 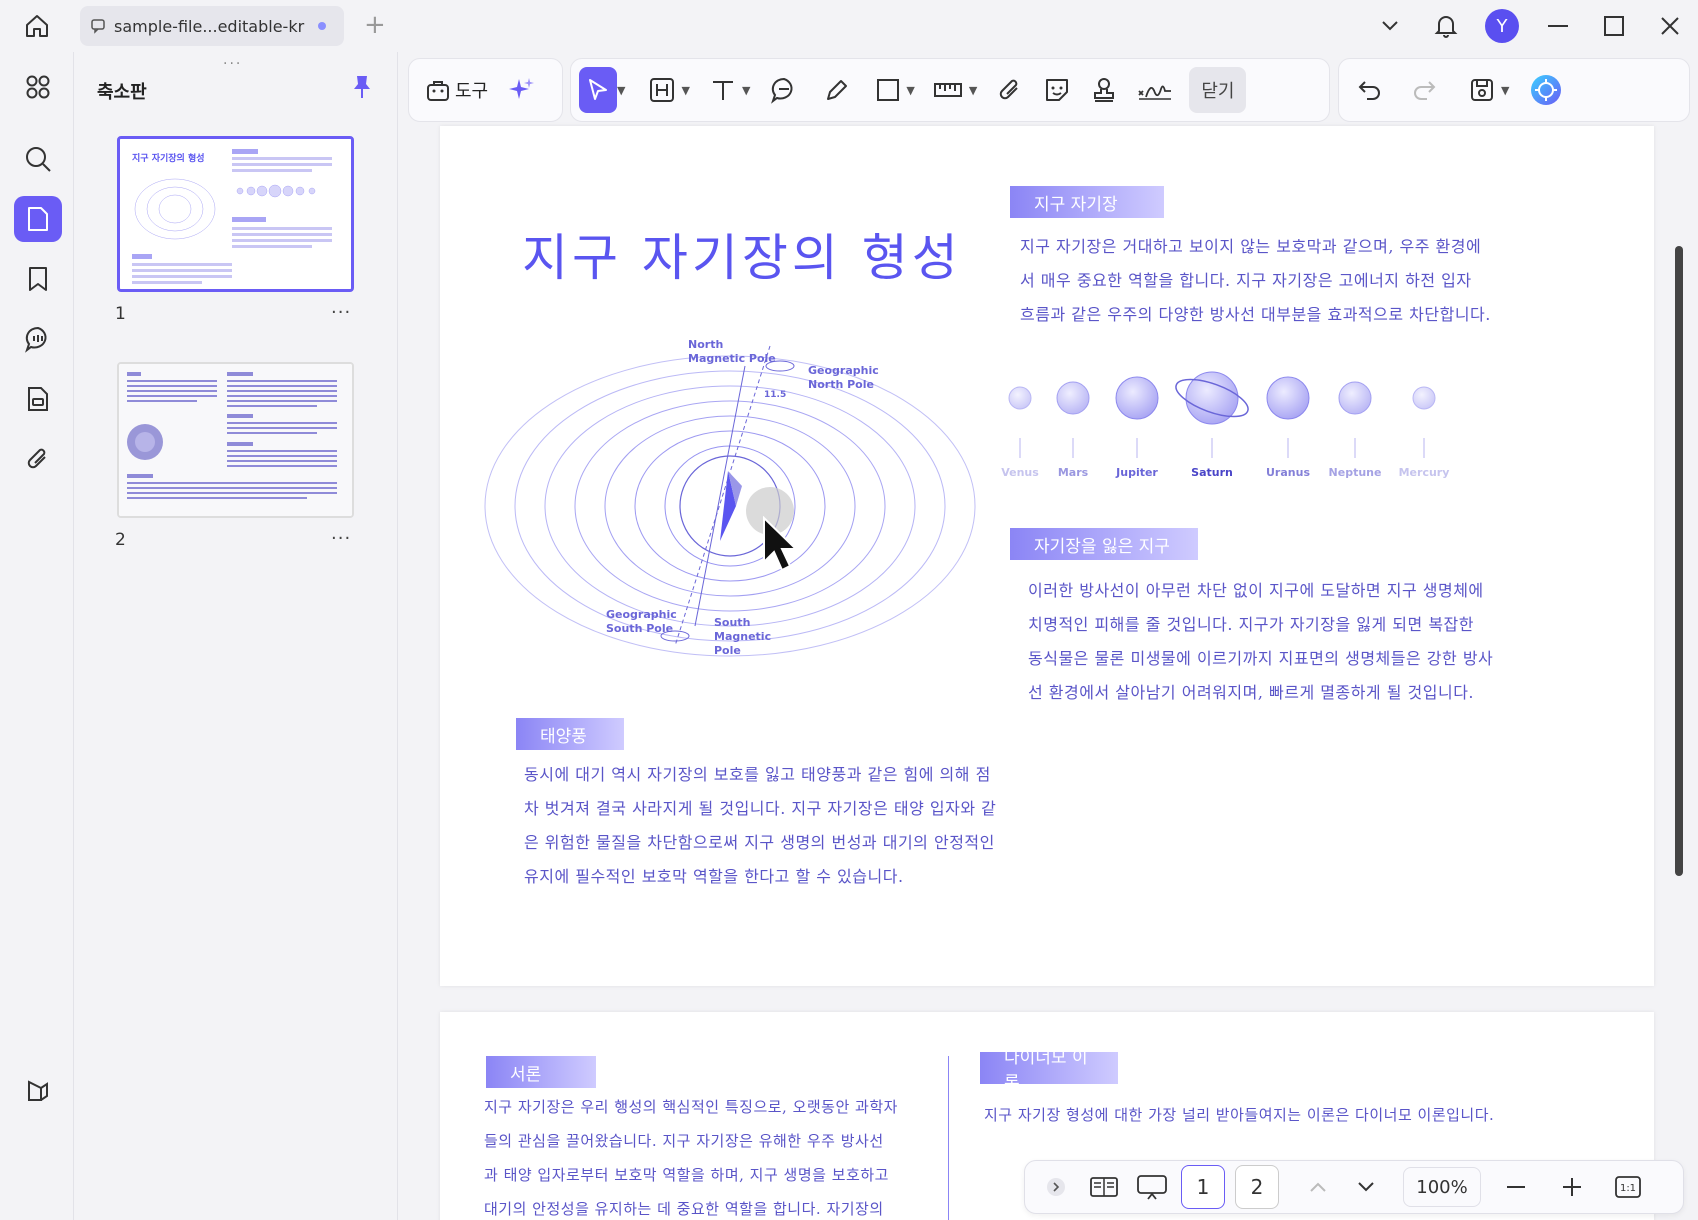 I want to click on maximize-icon, so click(x=1614, y=26).